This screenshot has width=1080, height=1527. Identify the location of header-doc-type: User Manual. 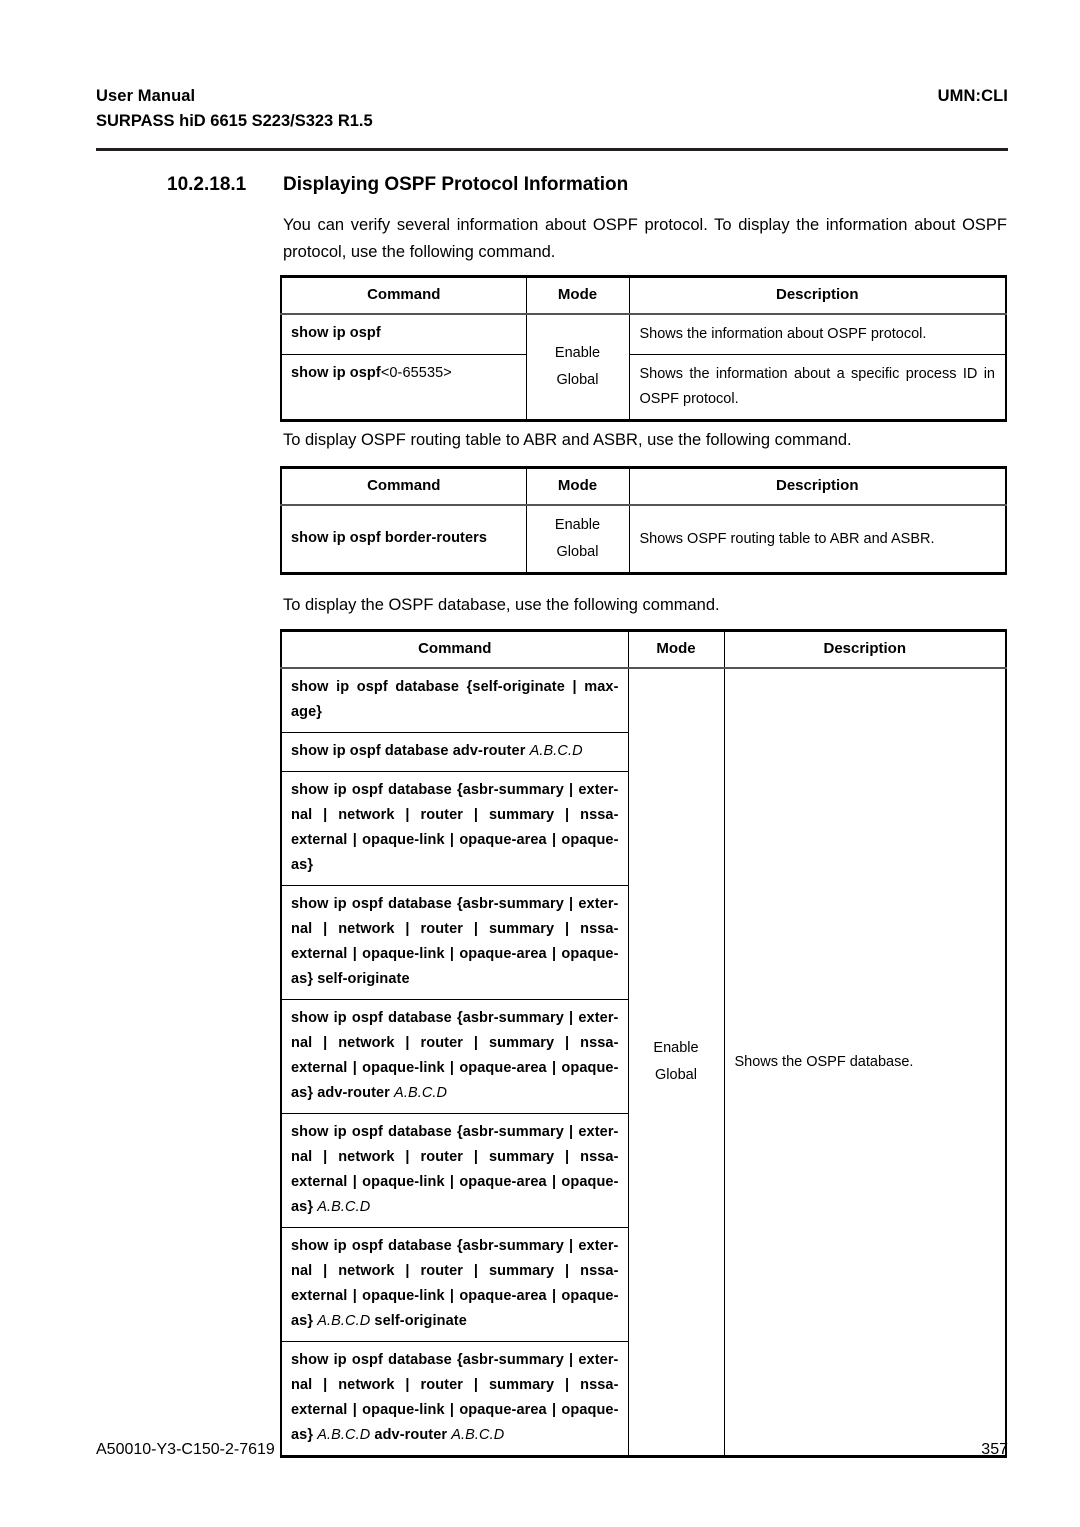
(146, 96).